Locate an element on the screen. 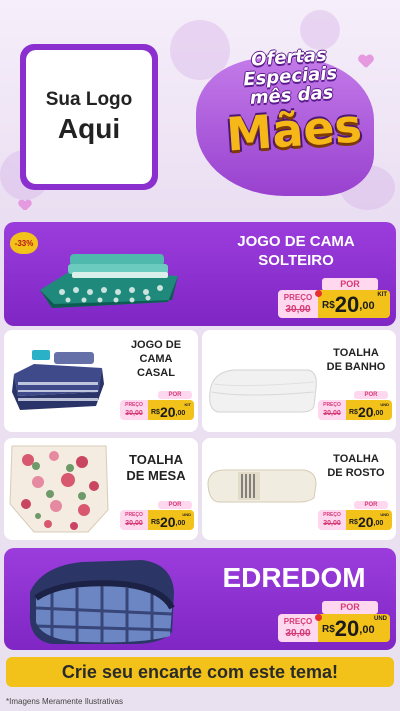  product-name-line2: DE MESA is located at coordinates (156, 475).